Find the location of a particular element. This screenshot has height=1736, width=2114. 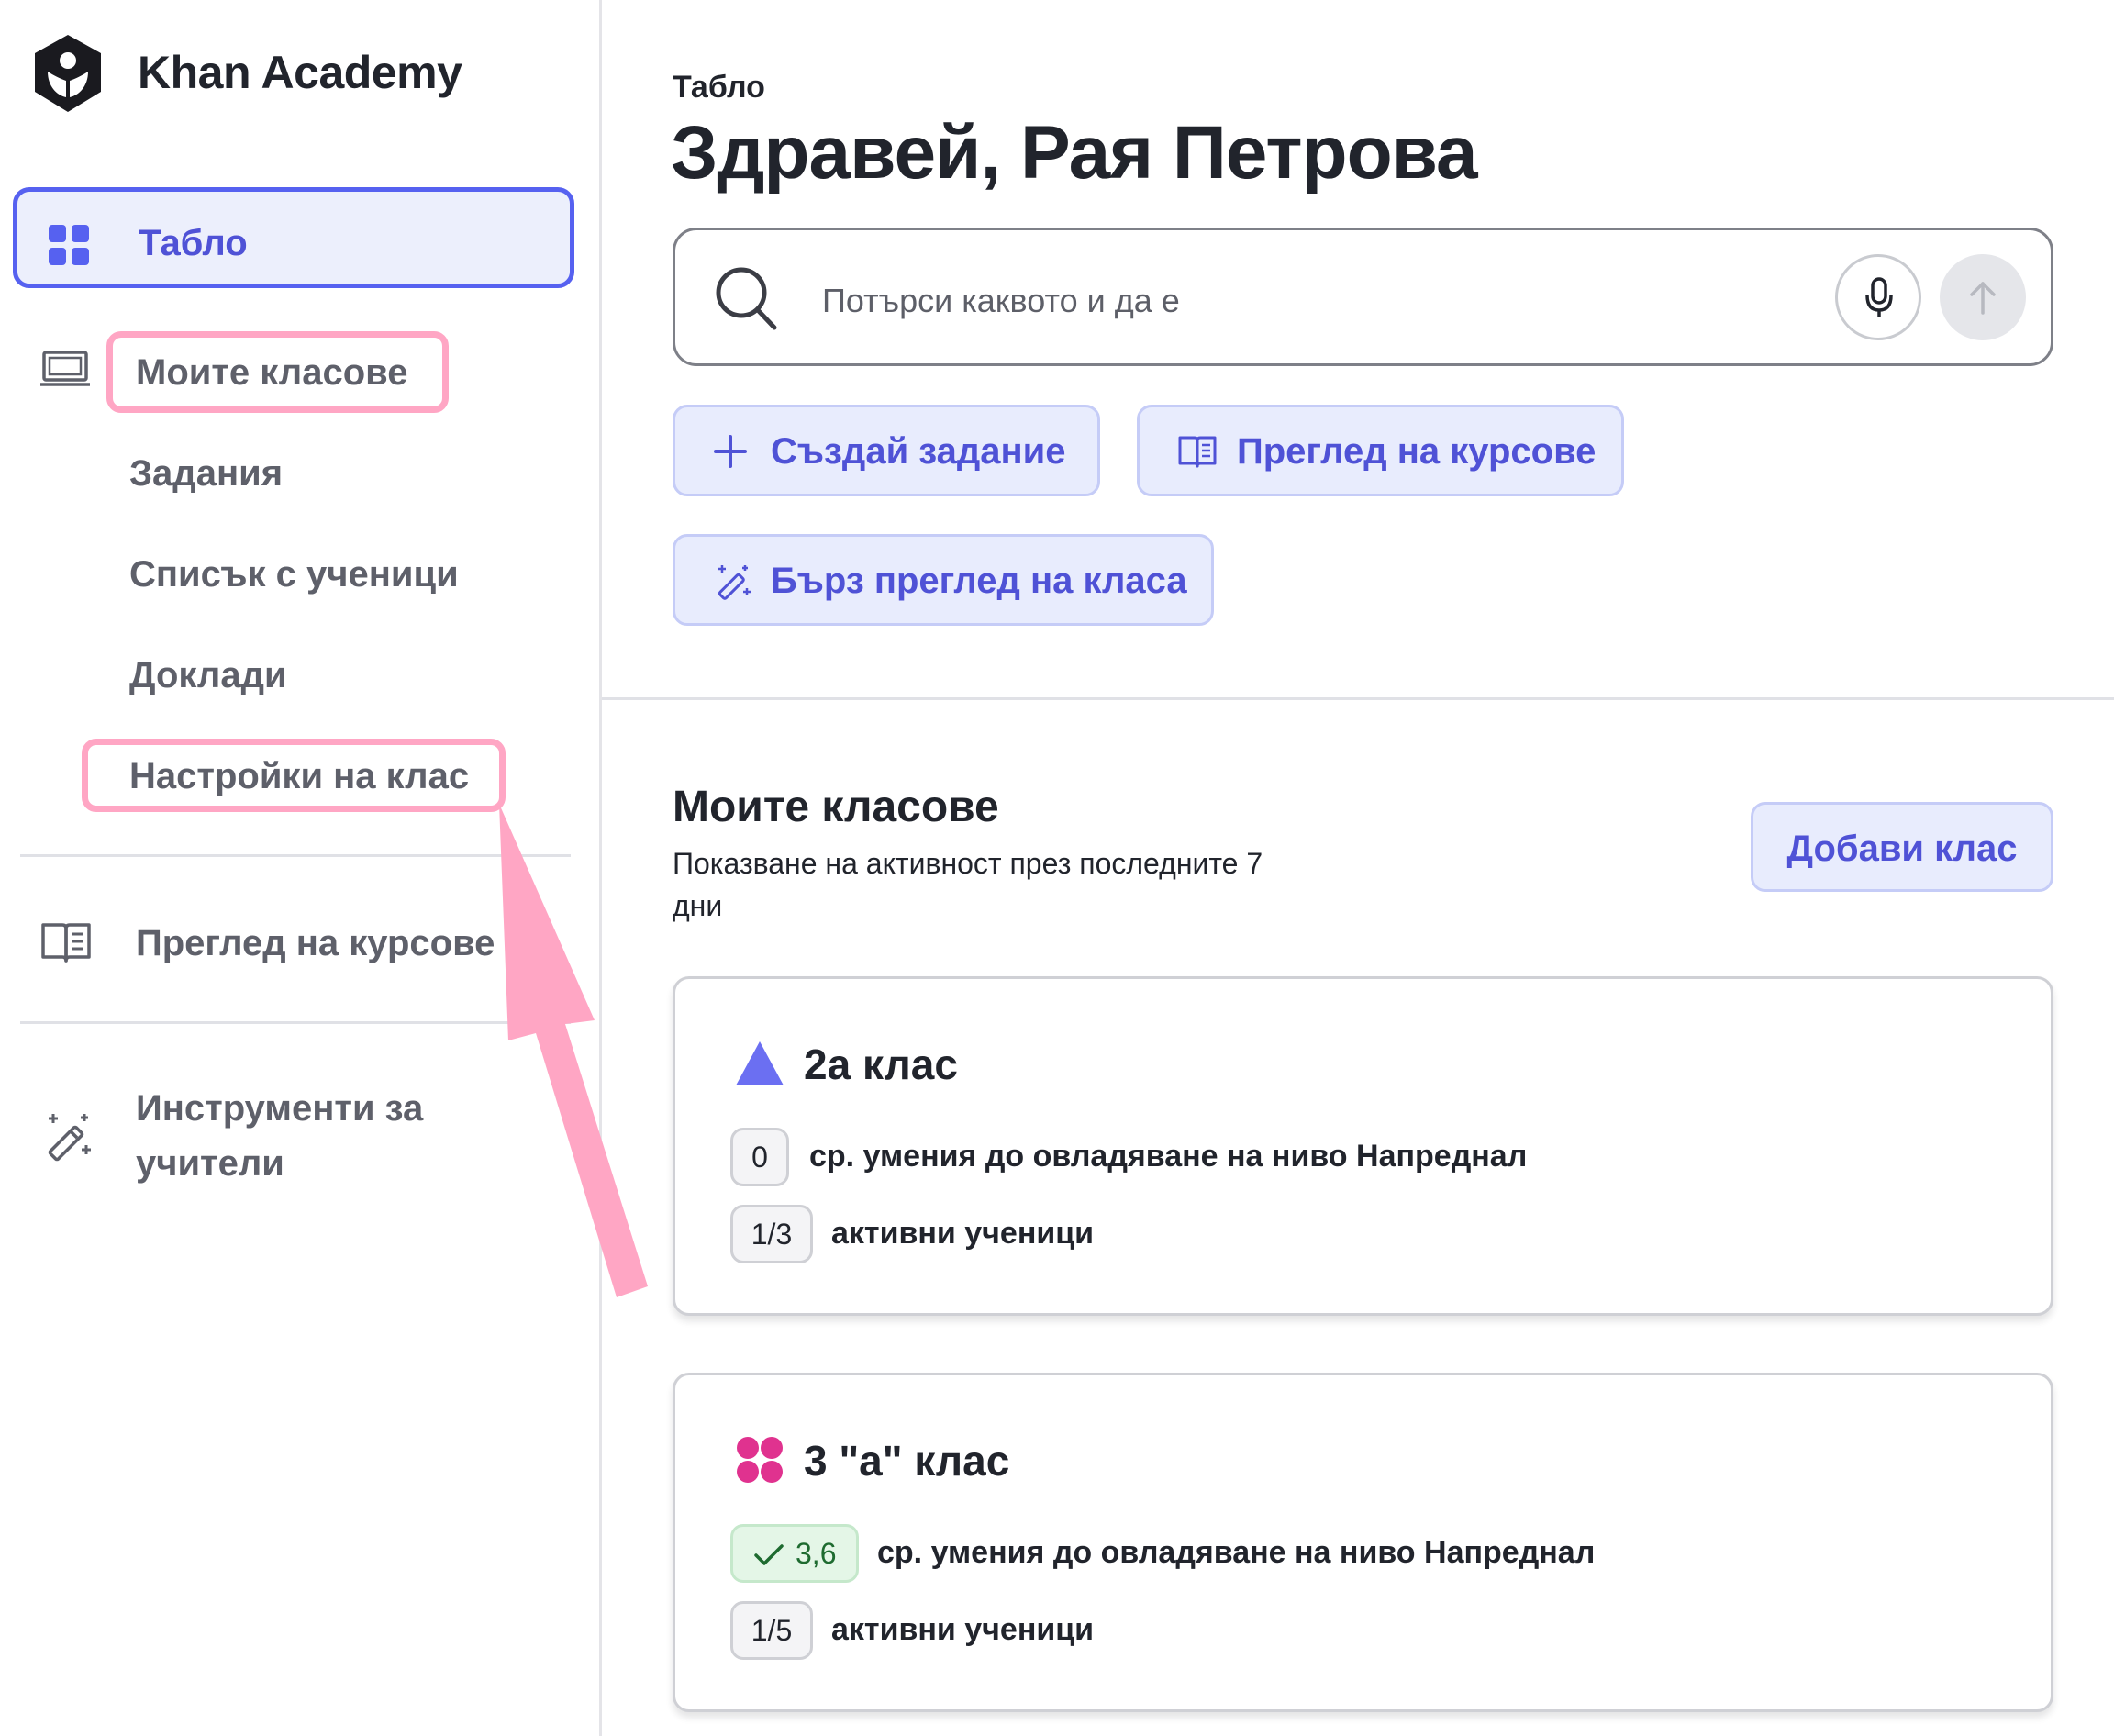

add-class-label: Добави клас is located at coordinates (1902, 849).